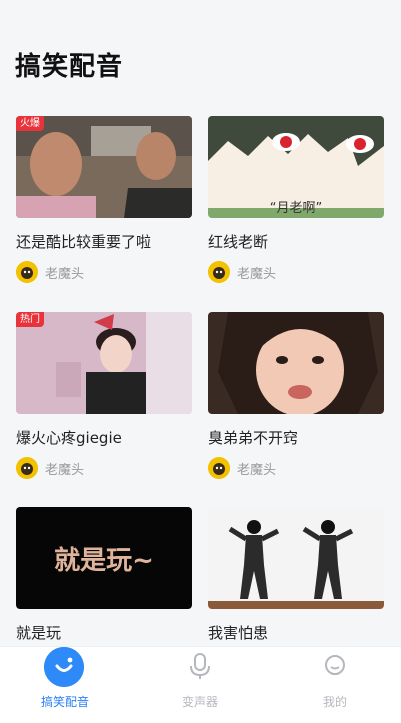 The height and width of the screenshot is (723, 401). I want to click on thumbnail-image: 就是玩~, so click(104, 558).